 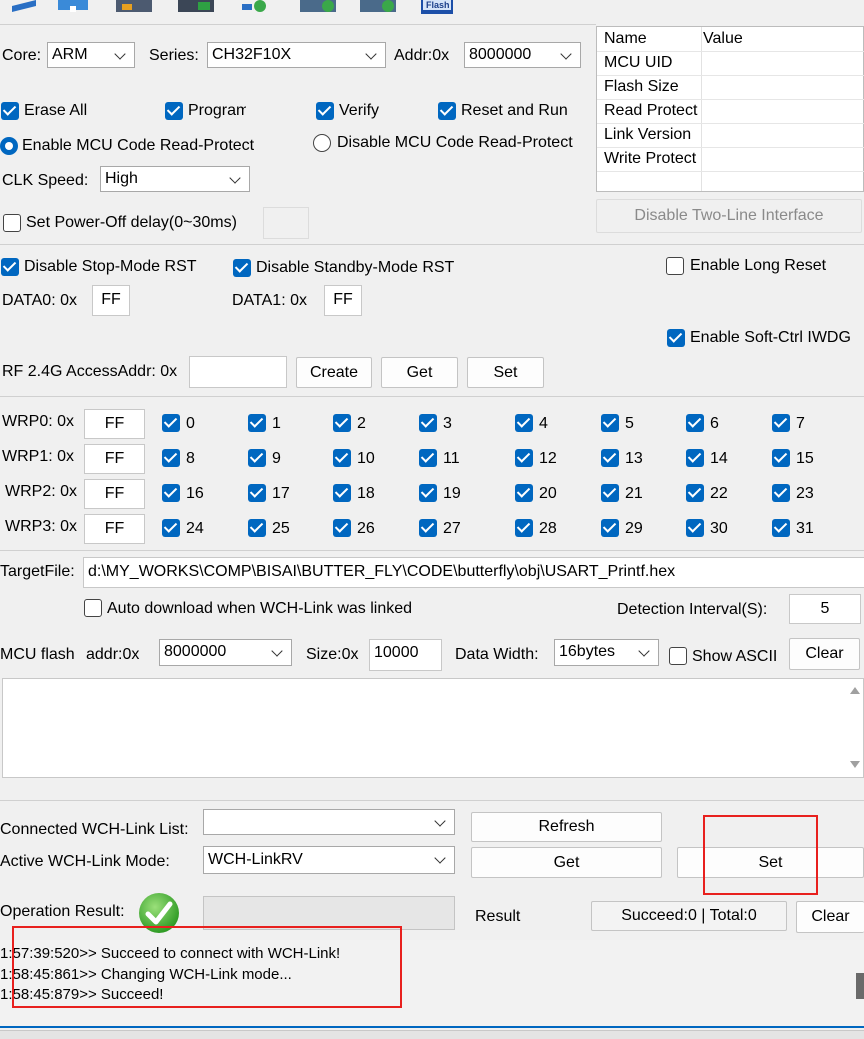 I want to click on disable-stop-rst-checkbox, so click(x=10, y=267).